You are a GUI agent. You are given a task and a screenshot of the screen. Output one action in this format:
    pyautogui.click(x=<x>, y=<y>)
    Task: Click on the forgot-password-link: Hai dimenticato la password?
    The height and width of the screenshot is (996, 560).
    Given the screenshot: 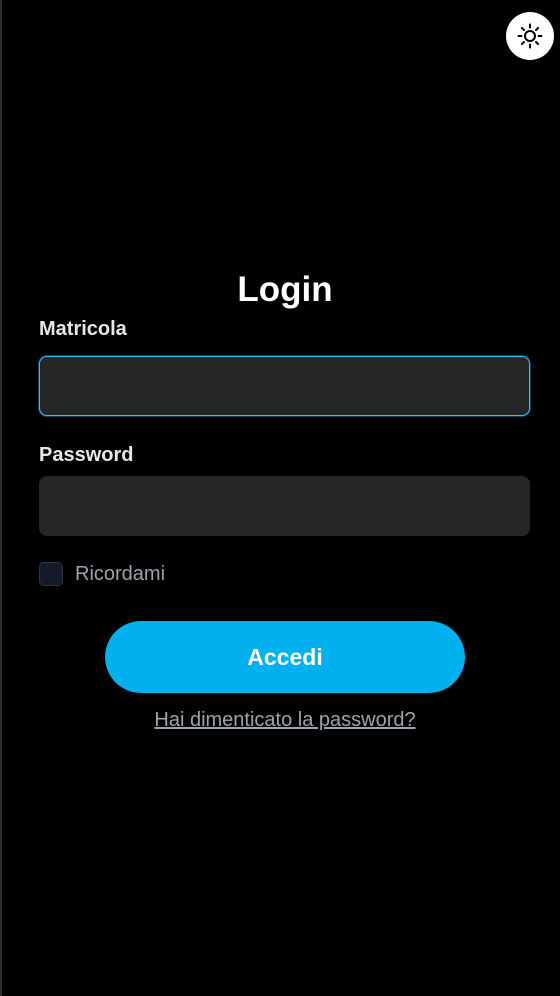 What is the action you would take?
    pyautogui.click(x=280, y=720)
    